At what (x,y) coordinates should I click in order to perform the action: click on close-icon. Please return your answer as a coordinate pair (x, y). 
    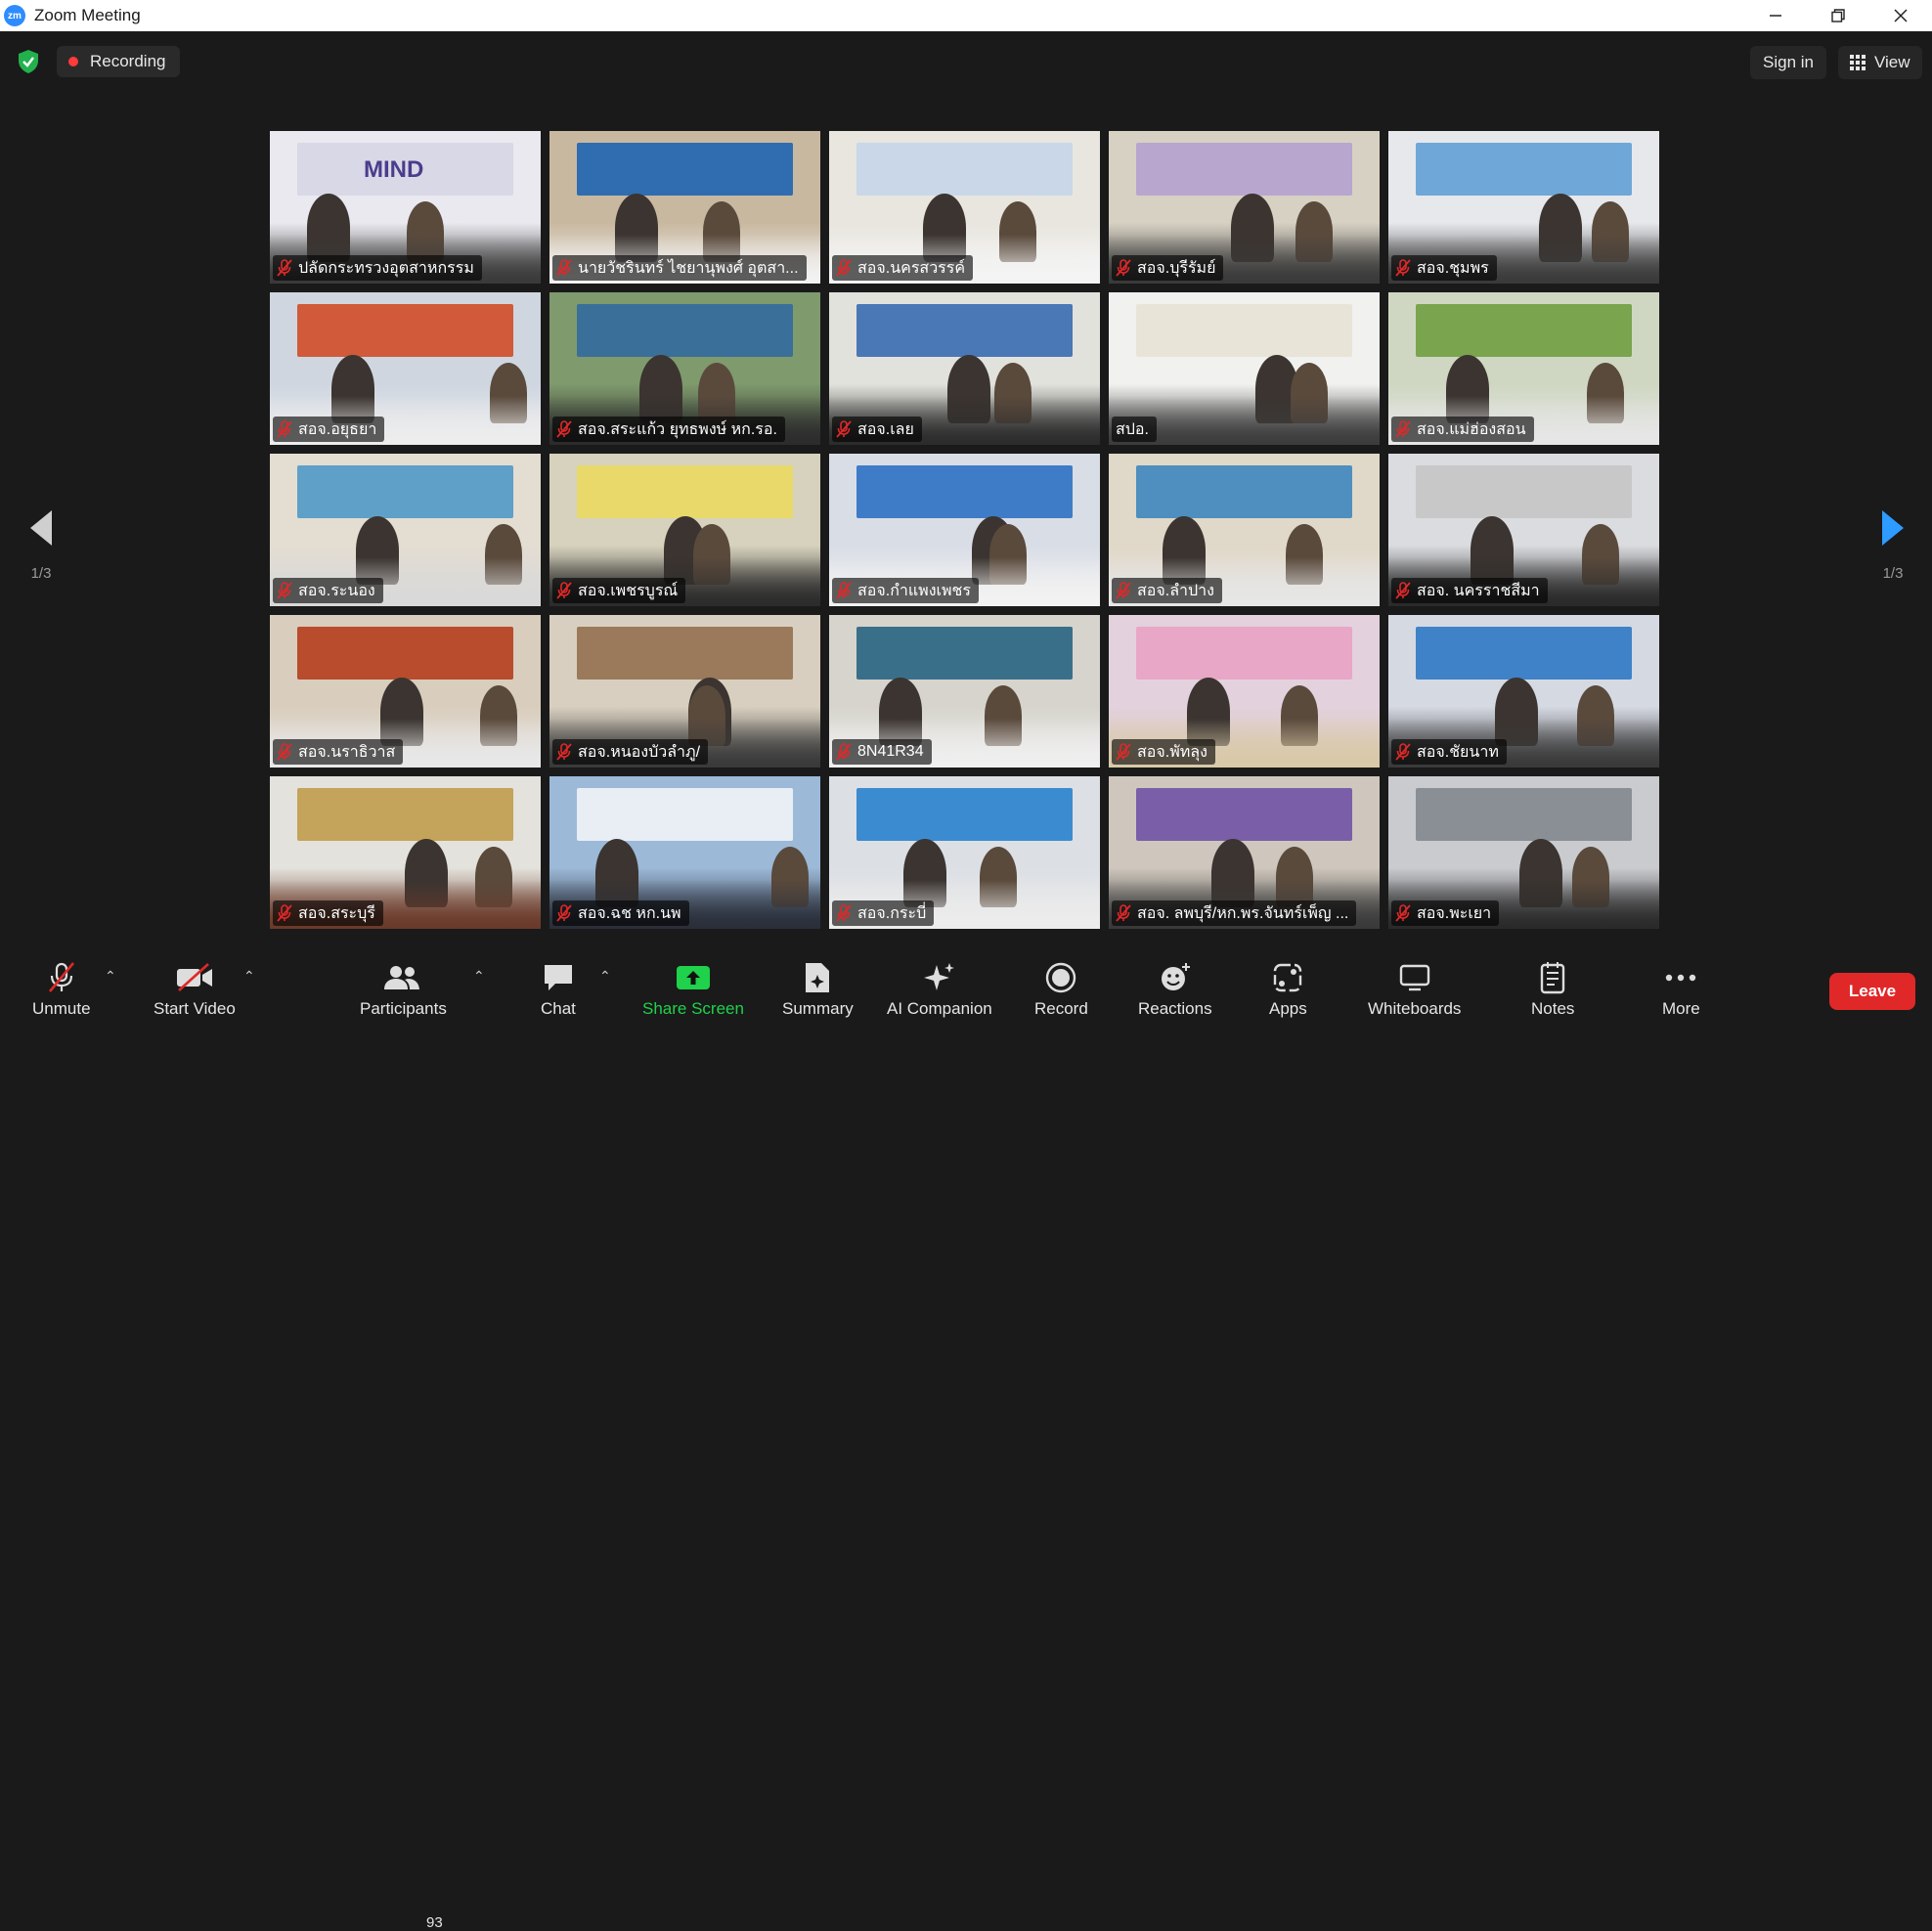
    Looking at the image, I should click on (1901, 15).